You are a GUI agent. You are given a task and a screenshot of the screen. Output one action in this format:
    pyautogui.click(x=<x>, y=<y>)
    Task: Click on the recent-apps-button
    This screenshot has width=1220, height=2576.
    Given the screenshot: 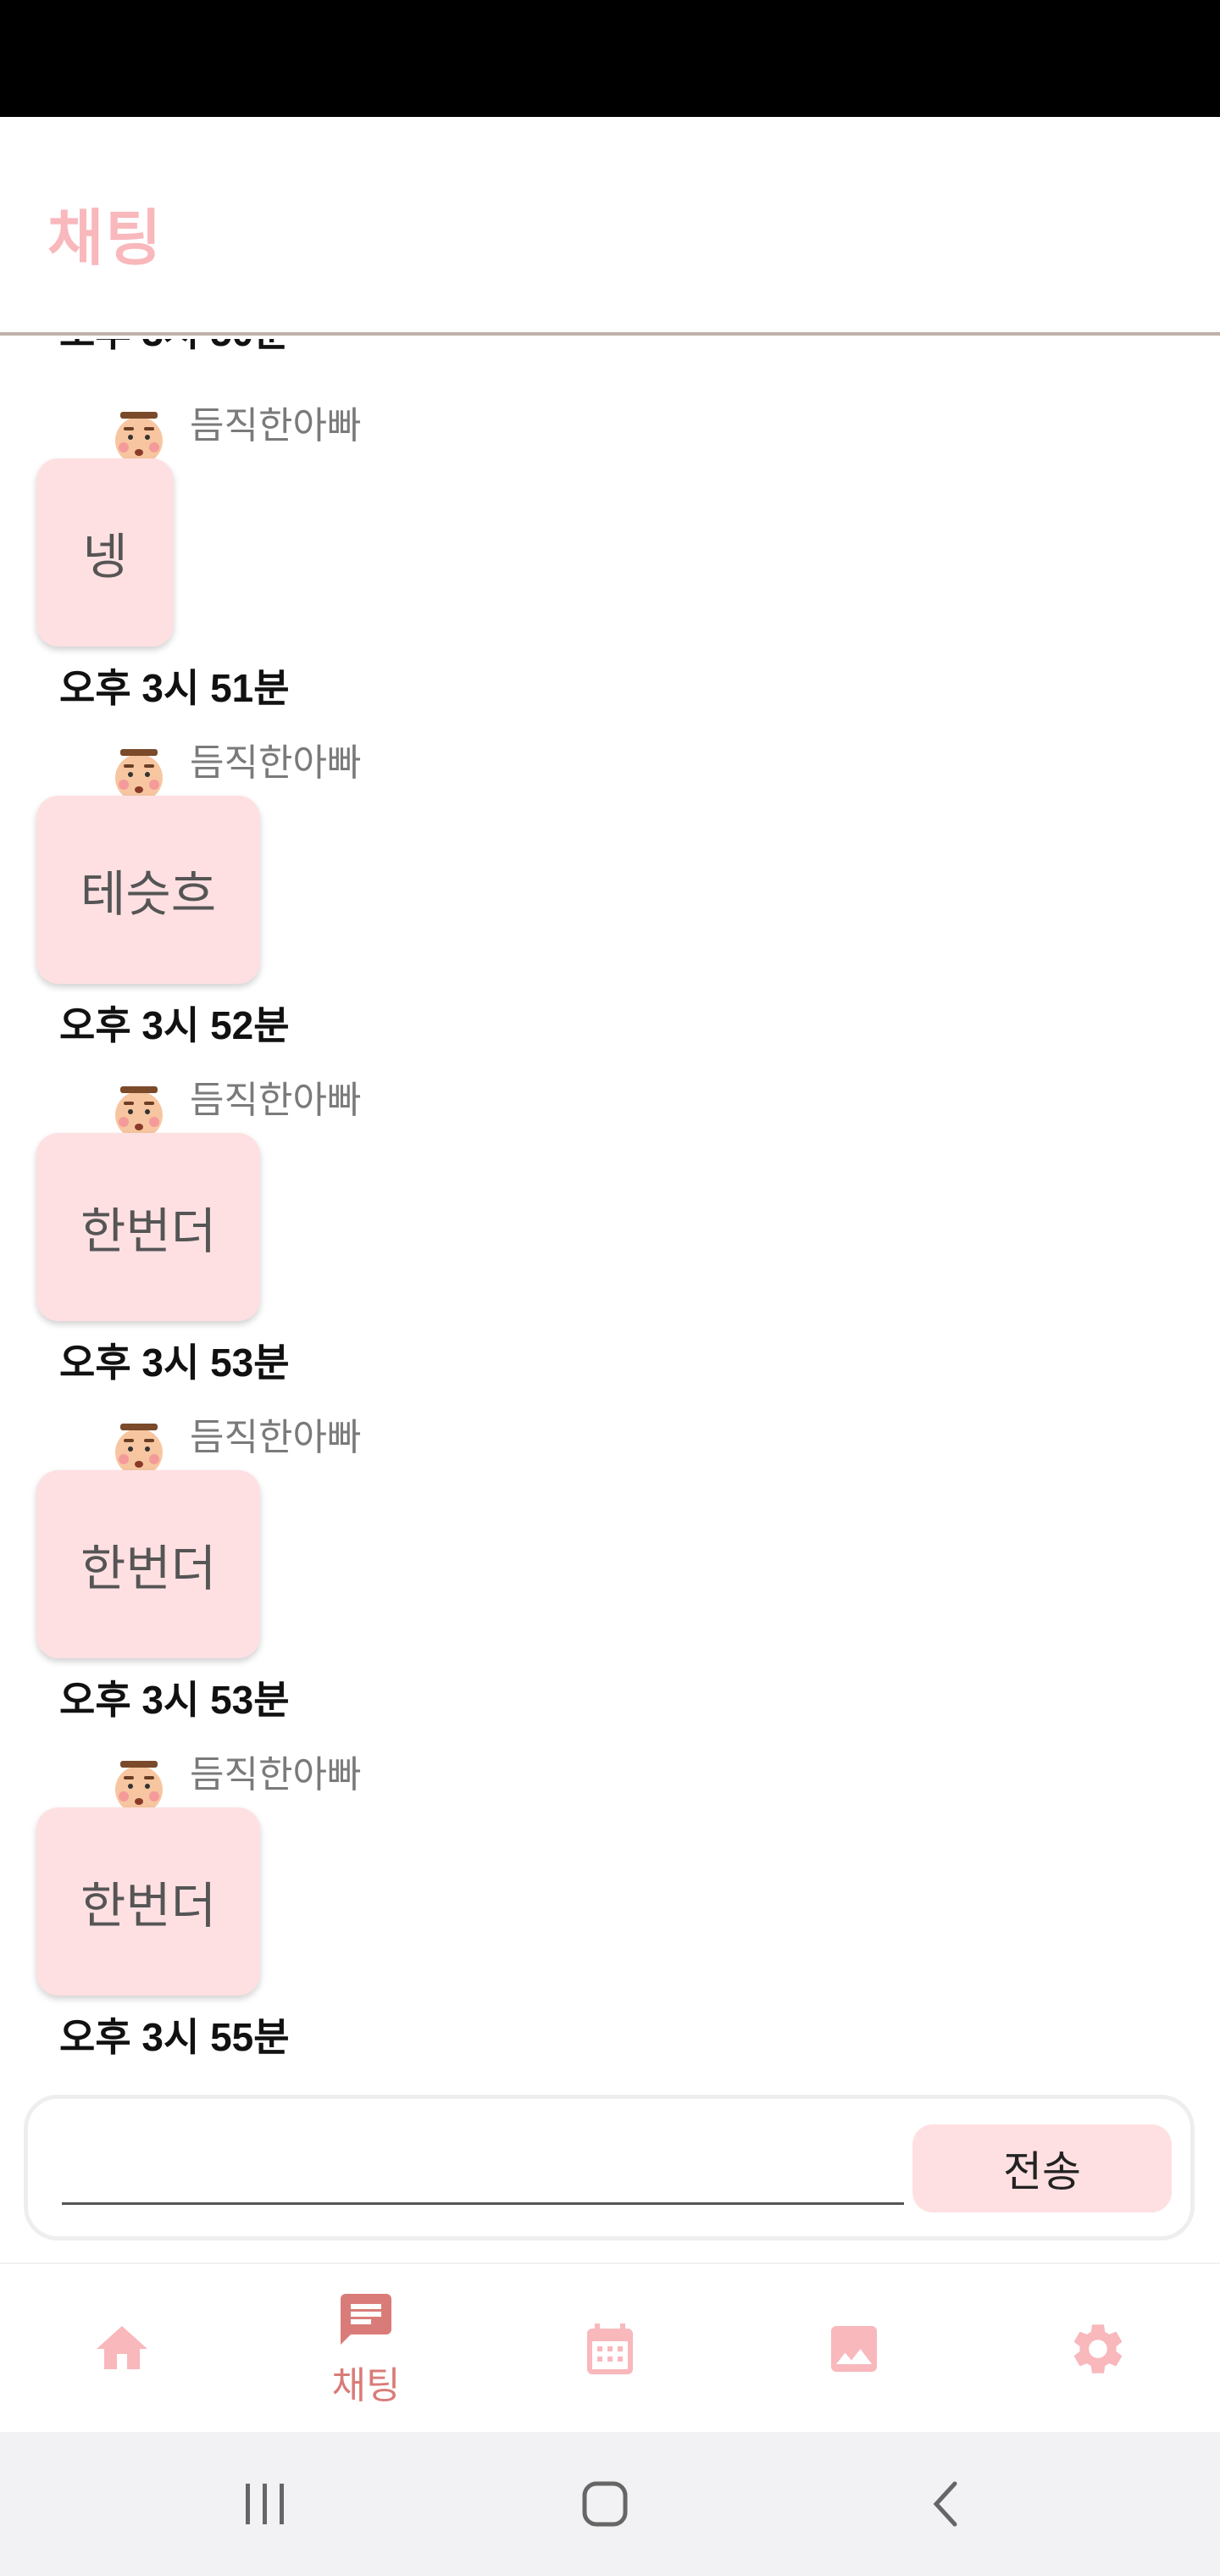 What is the action you would take?
    pyautogui.click(x=264, y=2504)
    